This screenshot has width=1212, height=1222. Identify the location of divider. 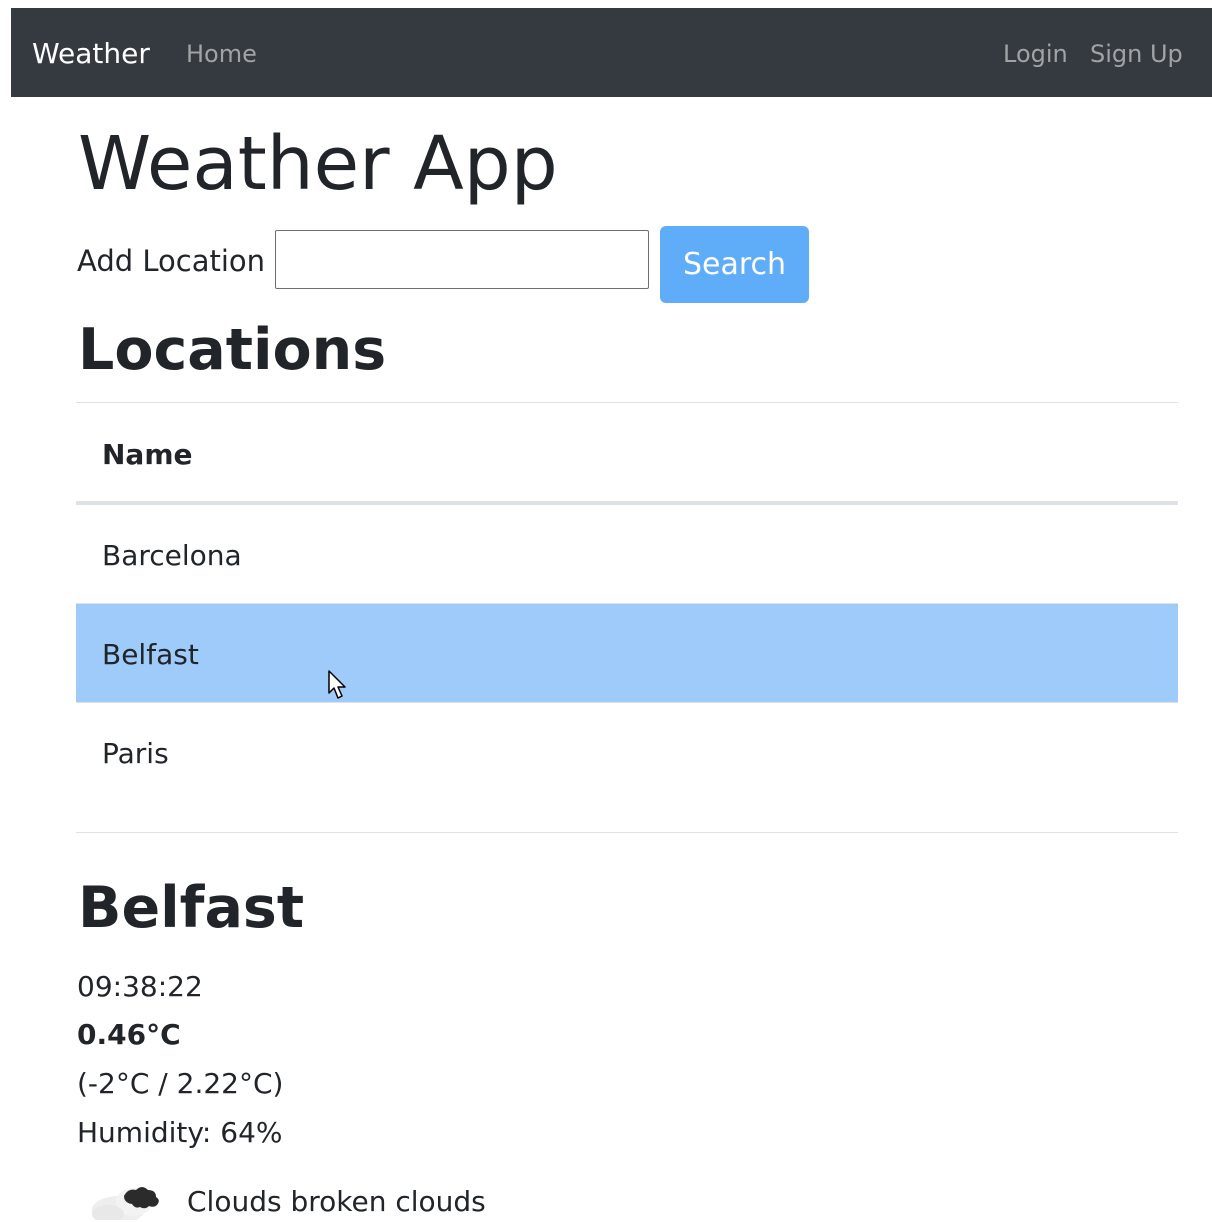
(627, 832).